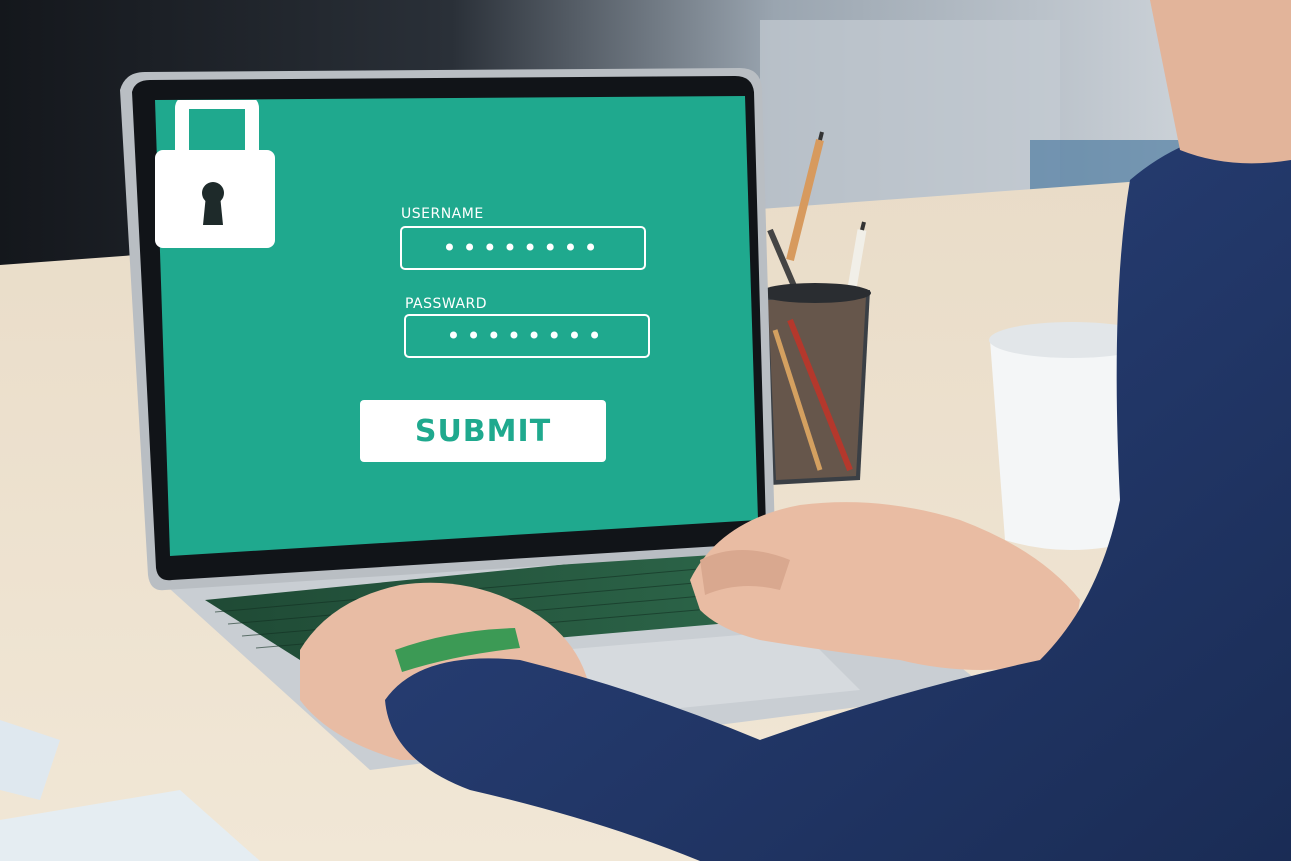 The width and height of the screenshot is (1291, 861). What do you see at coordinates (215, 174) in the screenshot?
I see `padlock-icon` at bounding box center [215, 174].